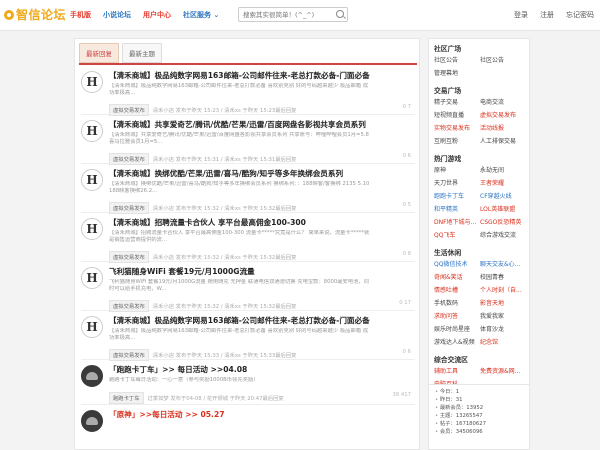 The width and height of the screenshot is (600, 450). Describe the element at coordinates (99, 53) in the screenshot. I see `tab-latest-replies: 最新回复` at that location.